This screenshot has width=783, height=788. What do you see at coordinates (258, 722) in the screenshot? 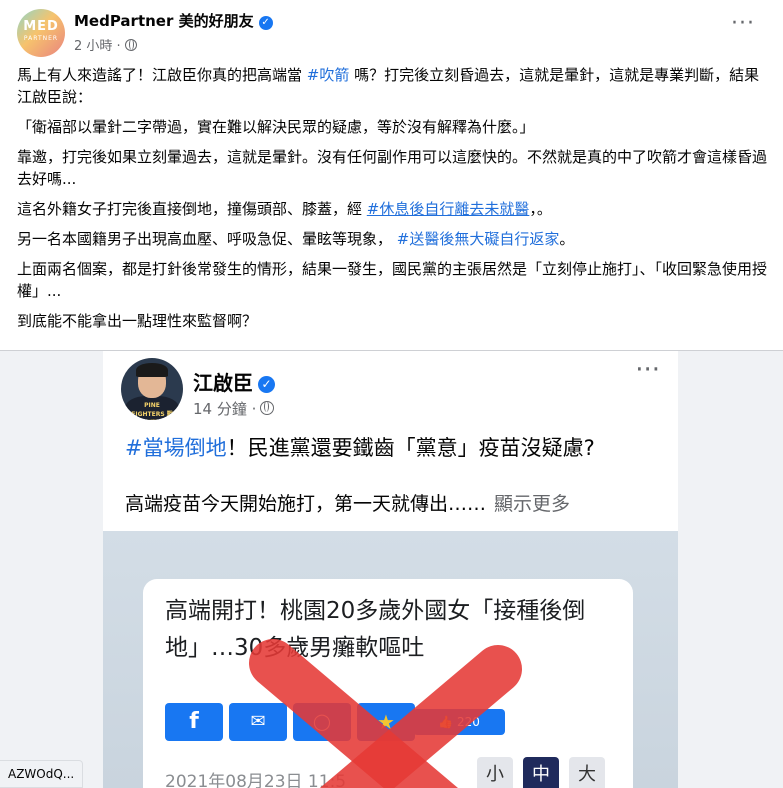
I see `messenger-icon: ✉` at bounding box center [258, 722].